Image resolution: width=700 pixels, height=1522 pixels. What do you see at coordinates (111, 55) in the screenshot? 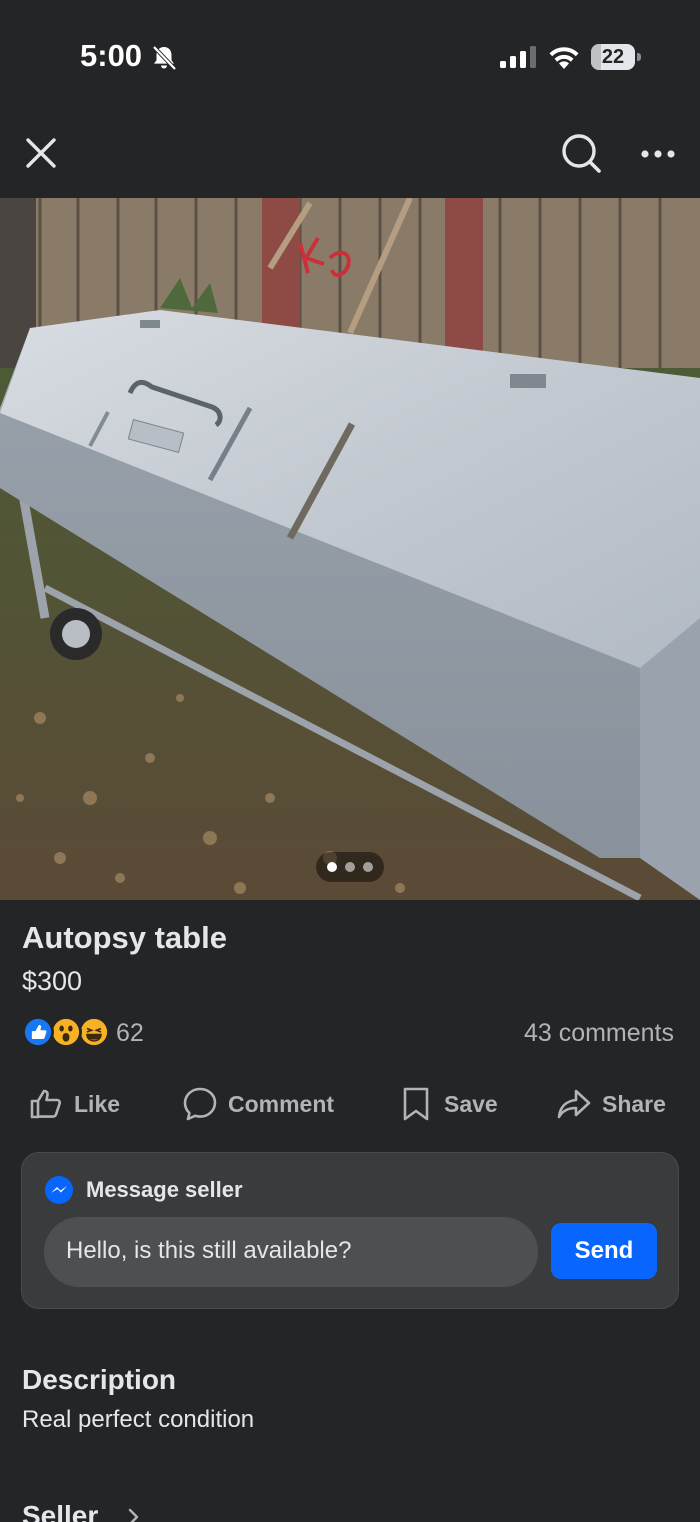
I see `status-time: 5:00` at bounding box center [111, 55].